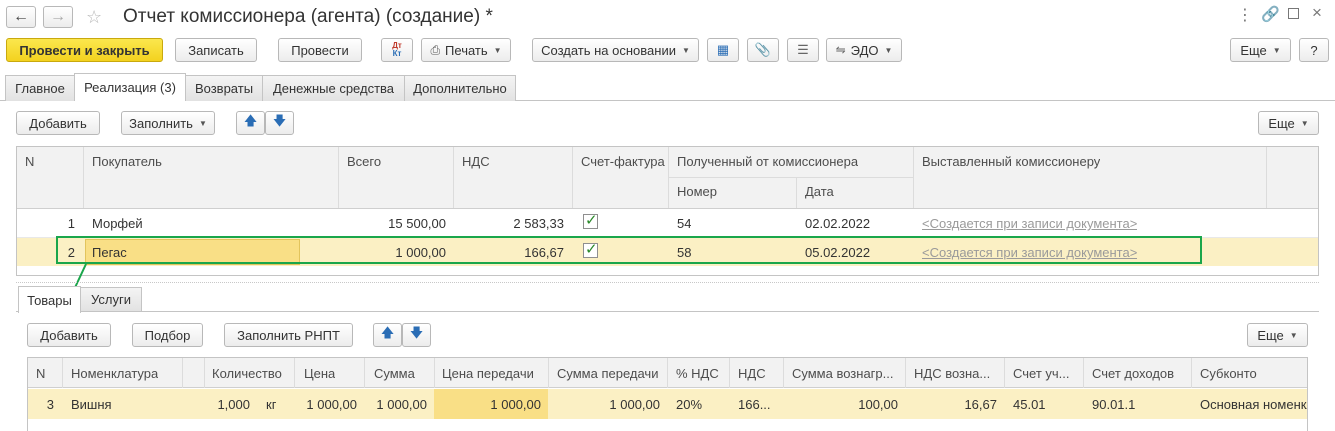  What do you see at coordinates (58, 123) in the screenshot?
I see `sales-add-button: Добавить` at bounding box center [58, 123].